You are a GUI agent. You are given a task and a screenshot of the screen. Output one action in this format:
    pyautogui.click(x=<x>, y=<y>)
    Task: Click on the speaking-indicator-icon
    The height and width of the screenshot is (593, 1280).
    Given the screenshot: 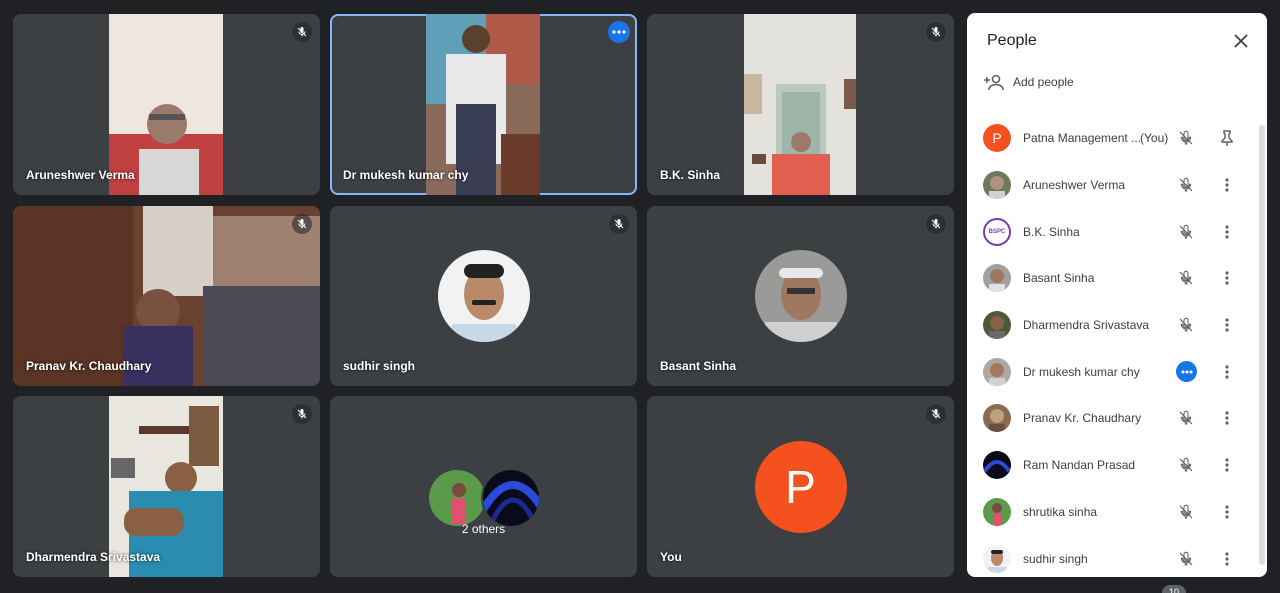 What is the action you would take?
    pyautogui.click(x=1186, y=372)
    